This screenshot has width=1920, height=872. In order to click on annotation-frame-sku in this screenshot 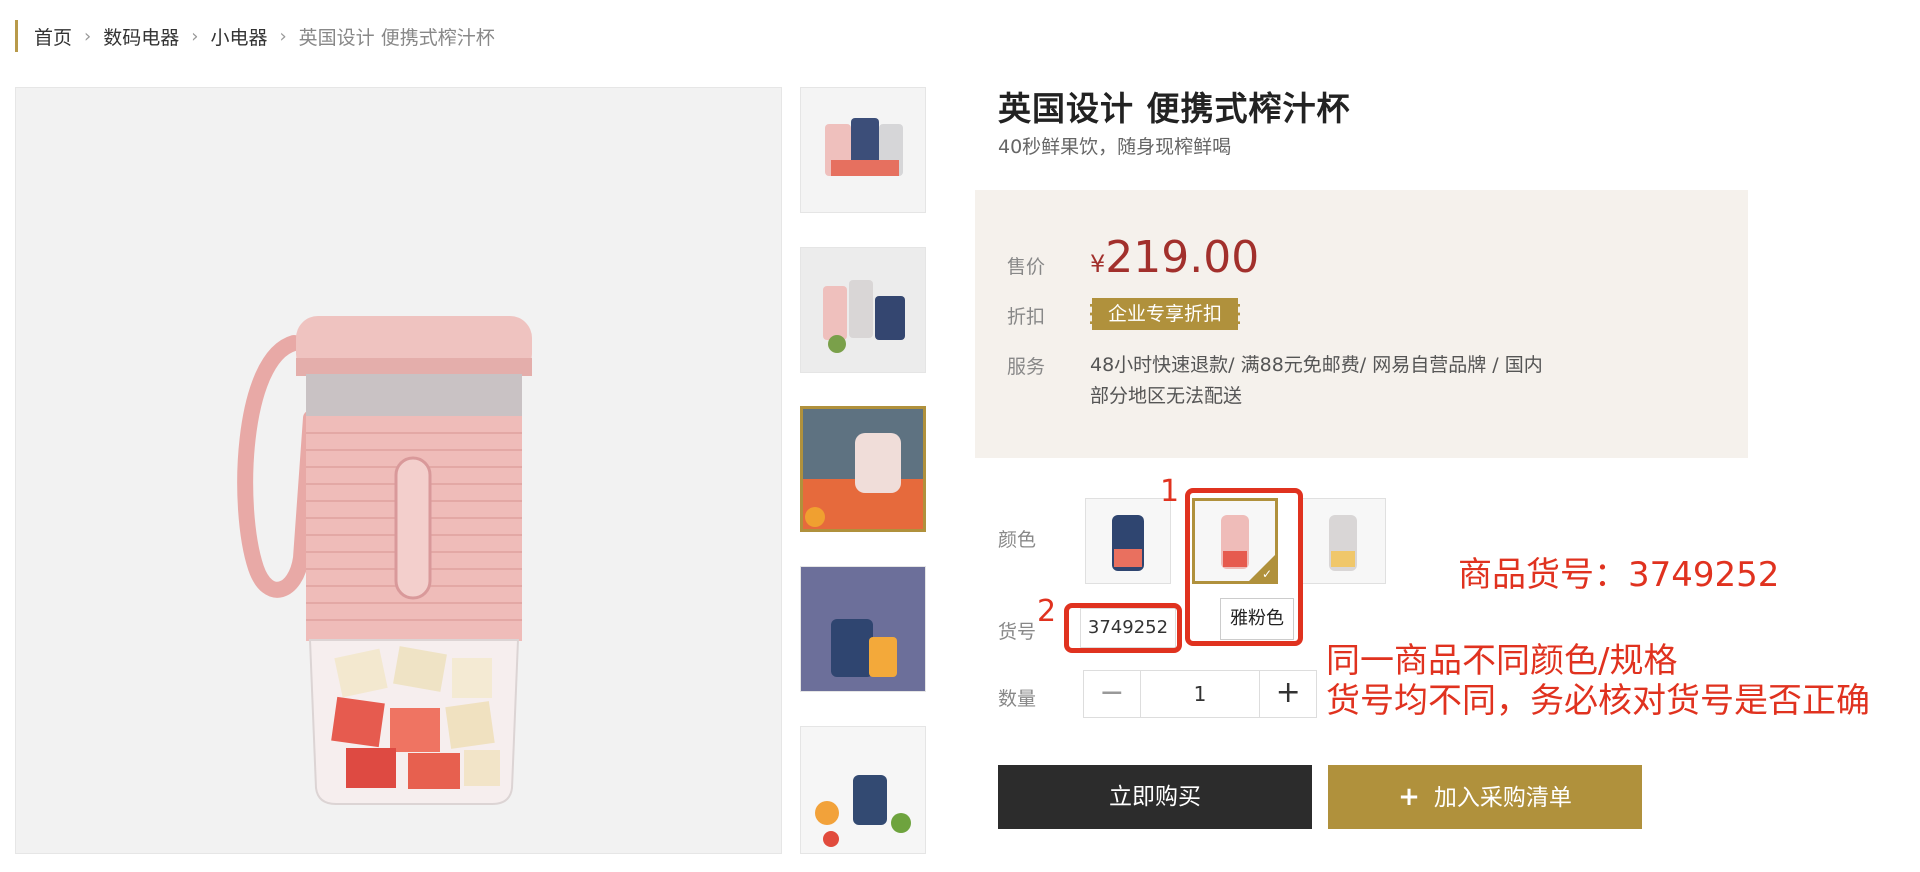, I will do `click(1123, 628)`.